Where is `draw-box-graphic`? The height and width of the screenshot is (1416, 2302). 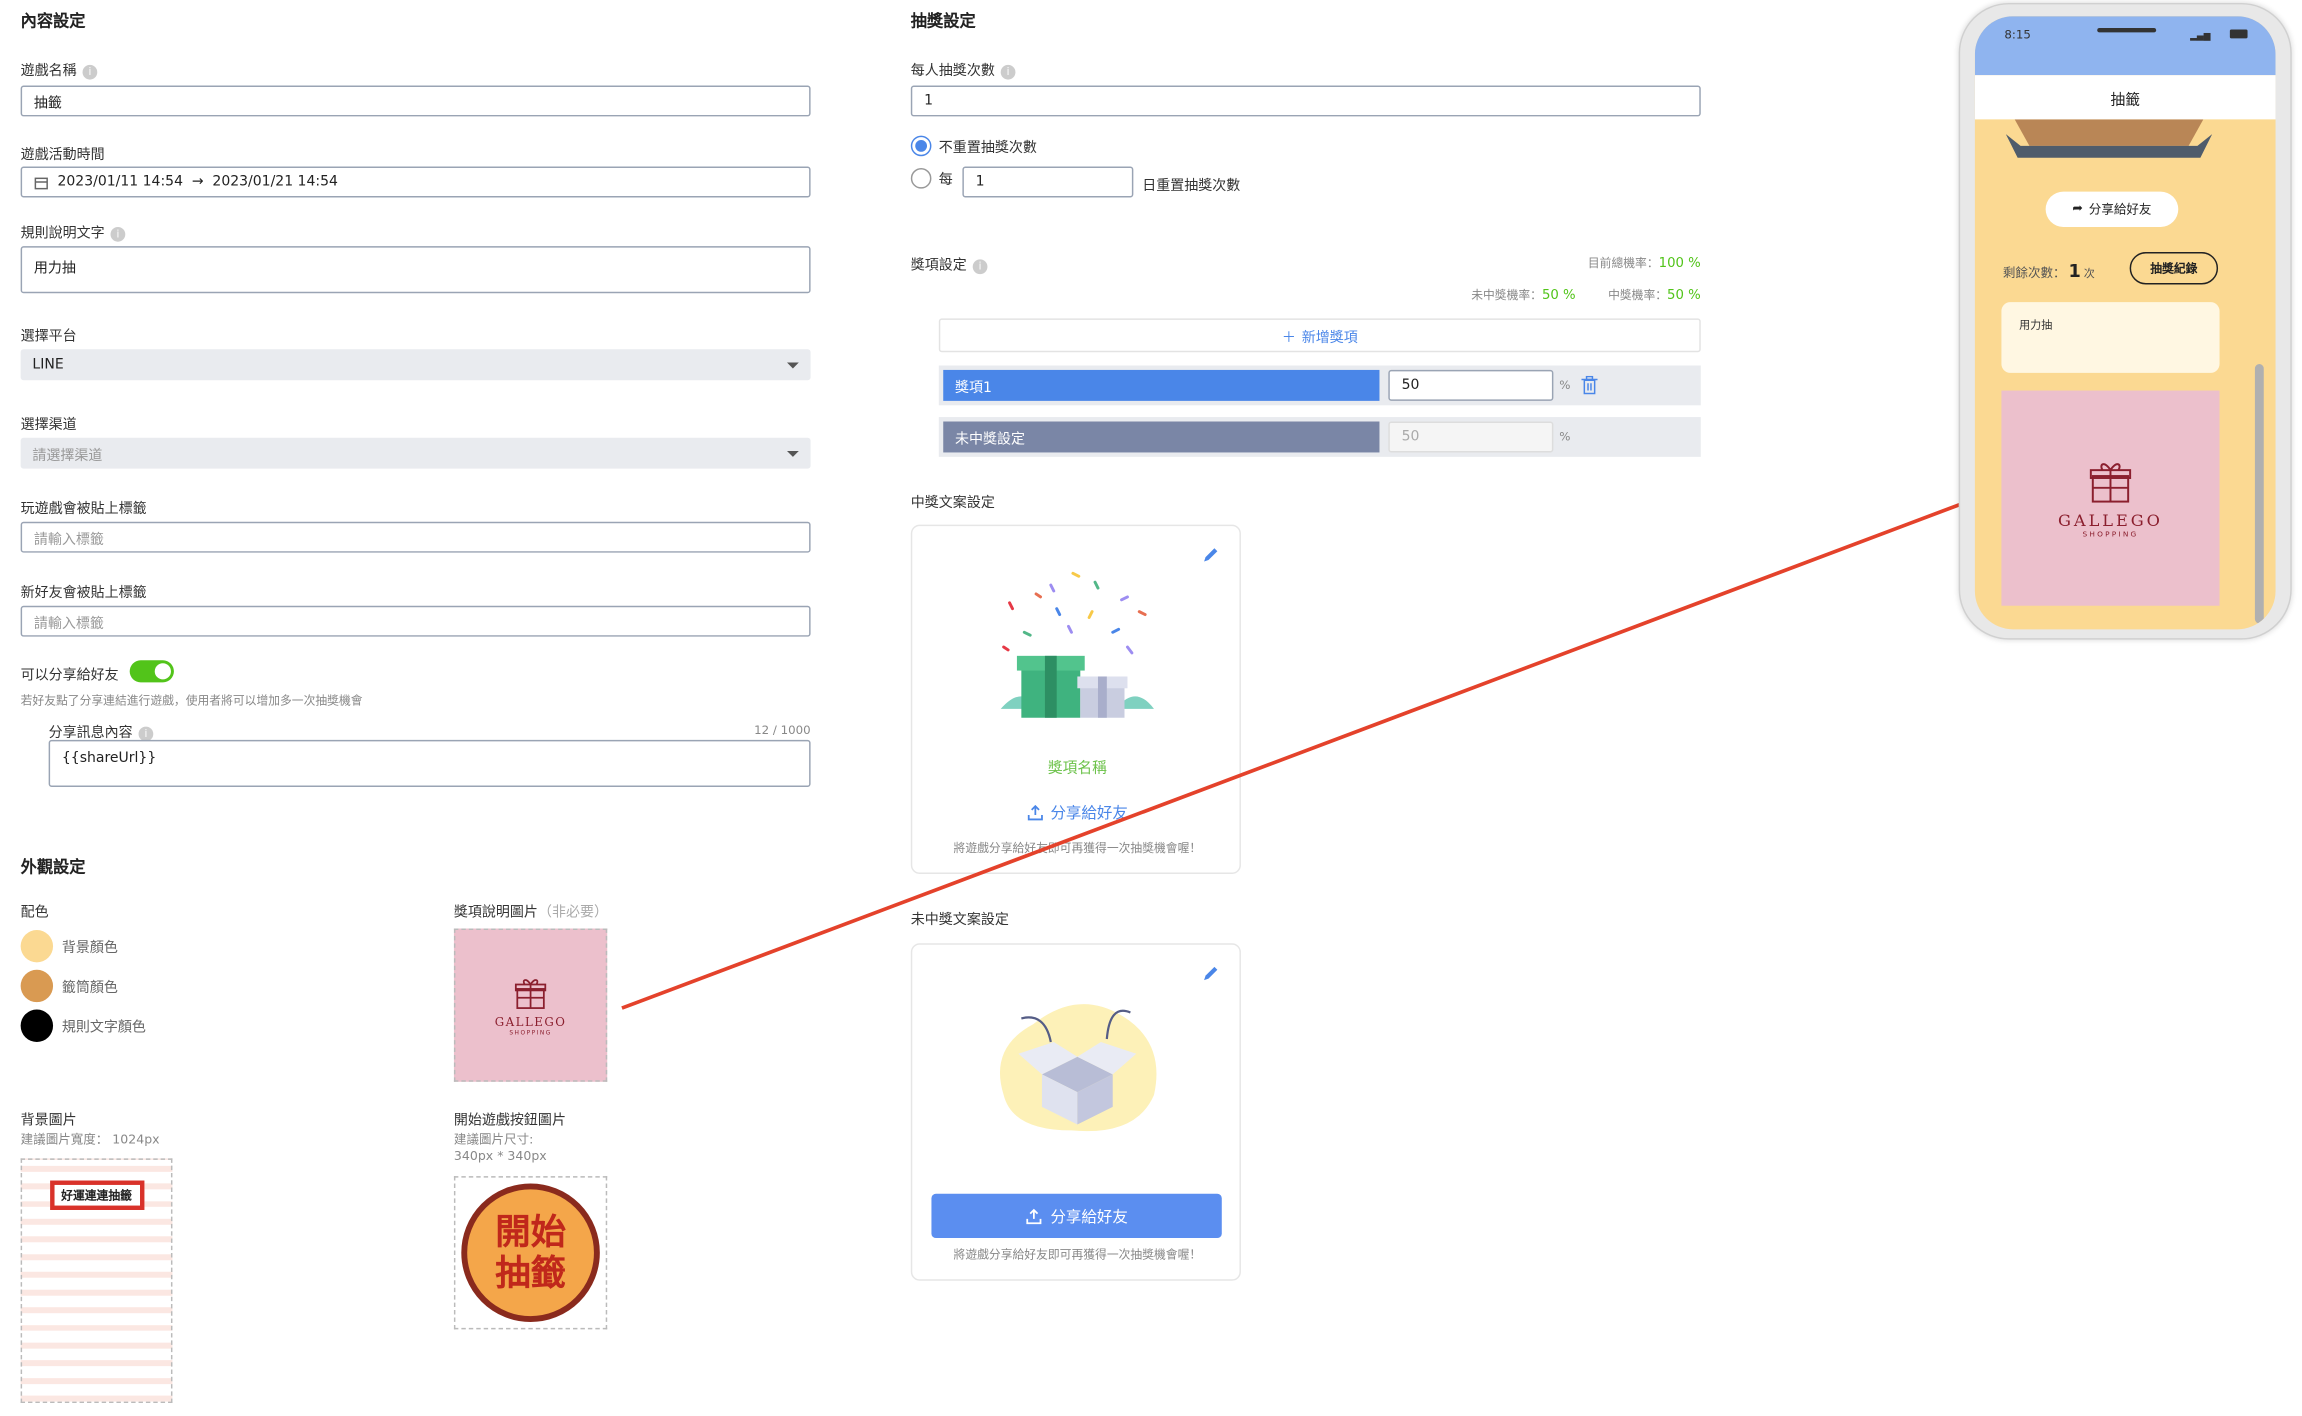
draw-box-graphic is located at coordinates (2109, 138).